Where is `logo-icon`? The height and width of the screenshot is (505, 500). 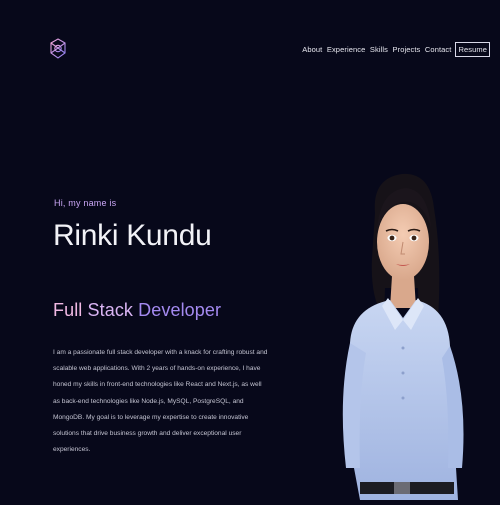 logo-icon is located at coordinates (58, 49).